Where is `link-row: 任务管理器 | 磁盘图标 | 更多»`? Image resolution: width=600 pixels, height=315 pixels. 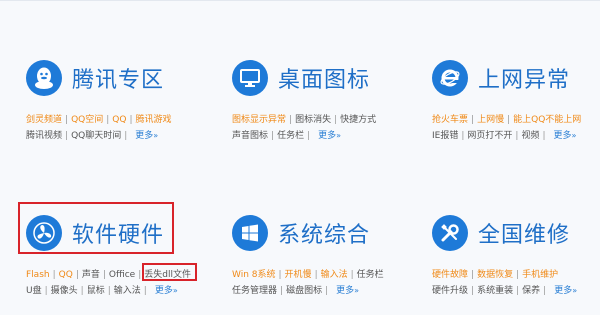 link-row: 任务管理器 | 磁盘图标 | 更多» is located at coordinates (296, 291).